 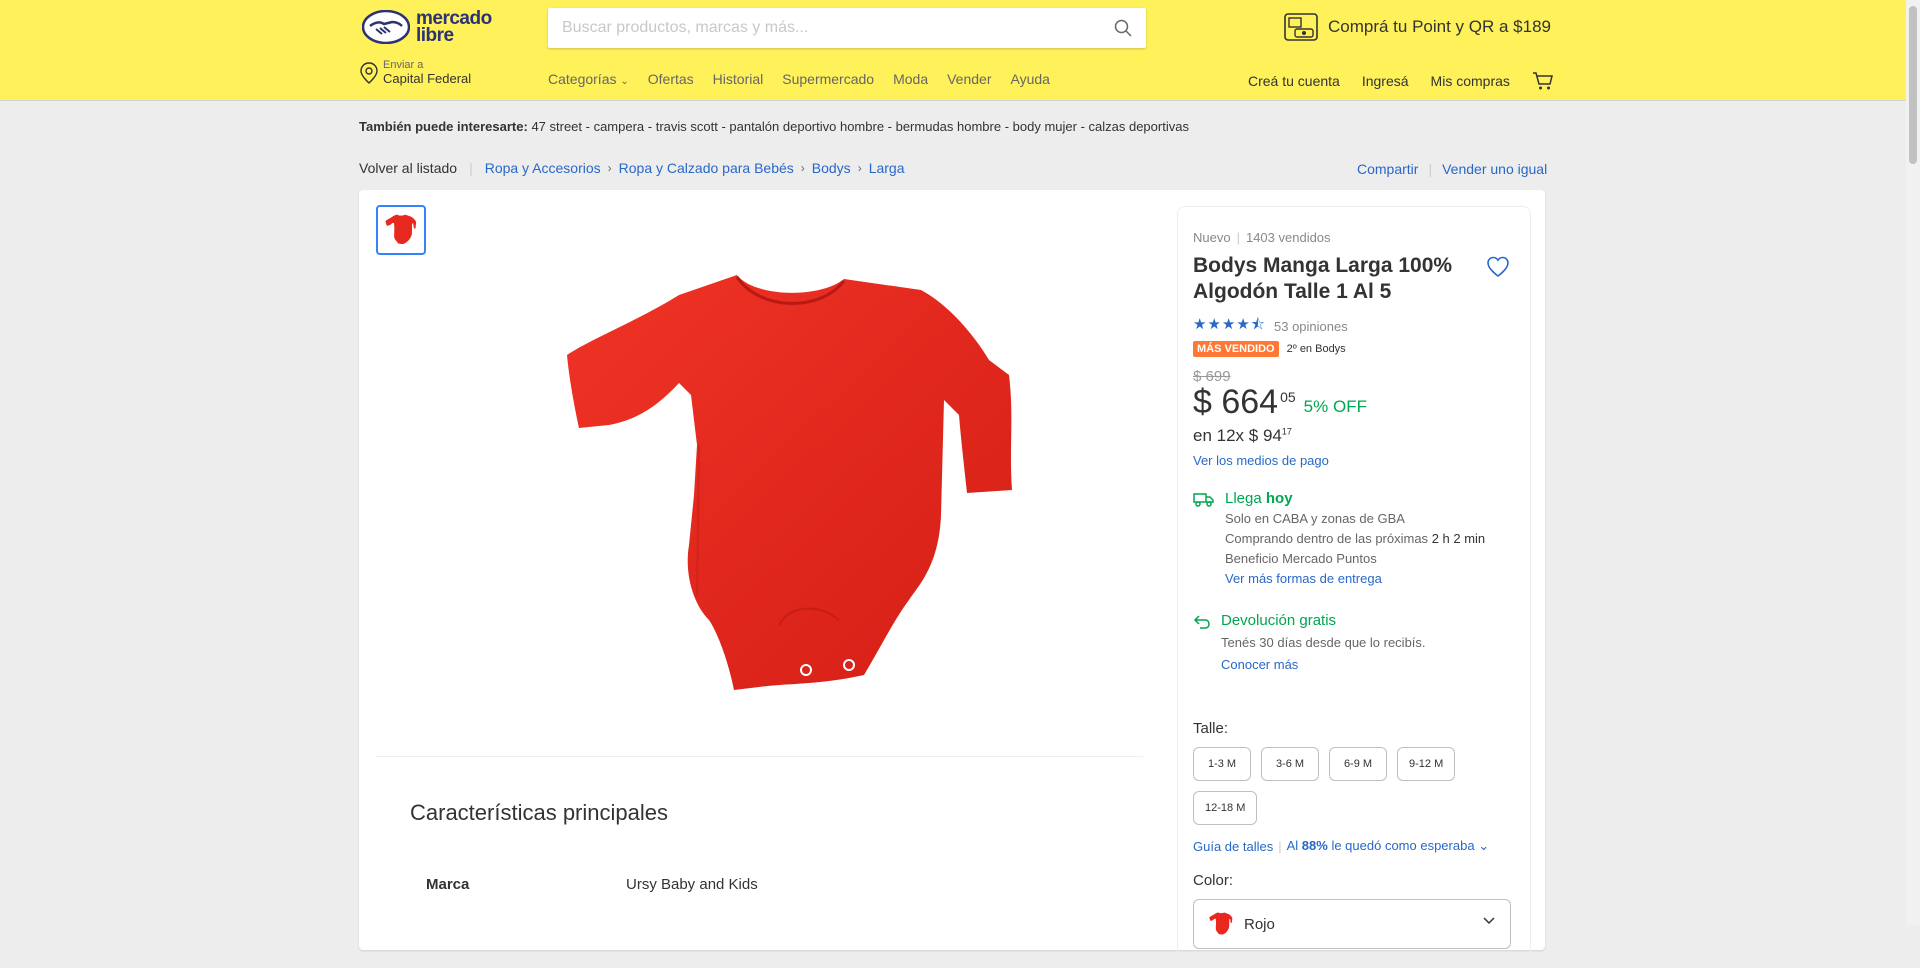 I want to click on product-main-image, so click(x=789, y=485).